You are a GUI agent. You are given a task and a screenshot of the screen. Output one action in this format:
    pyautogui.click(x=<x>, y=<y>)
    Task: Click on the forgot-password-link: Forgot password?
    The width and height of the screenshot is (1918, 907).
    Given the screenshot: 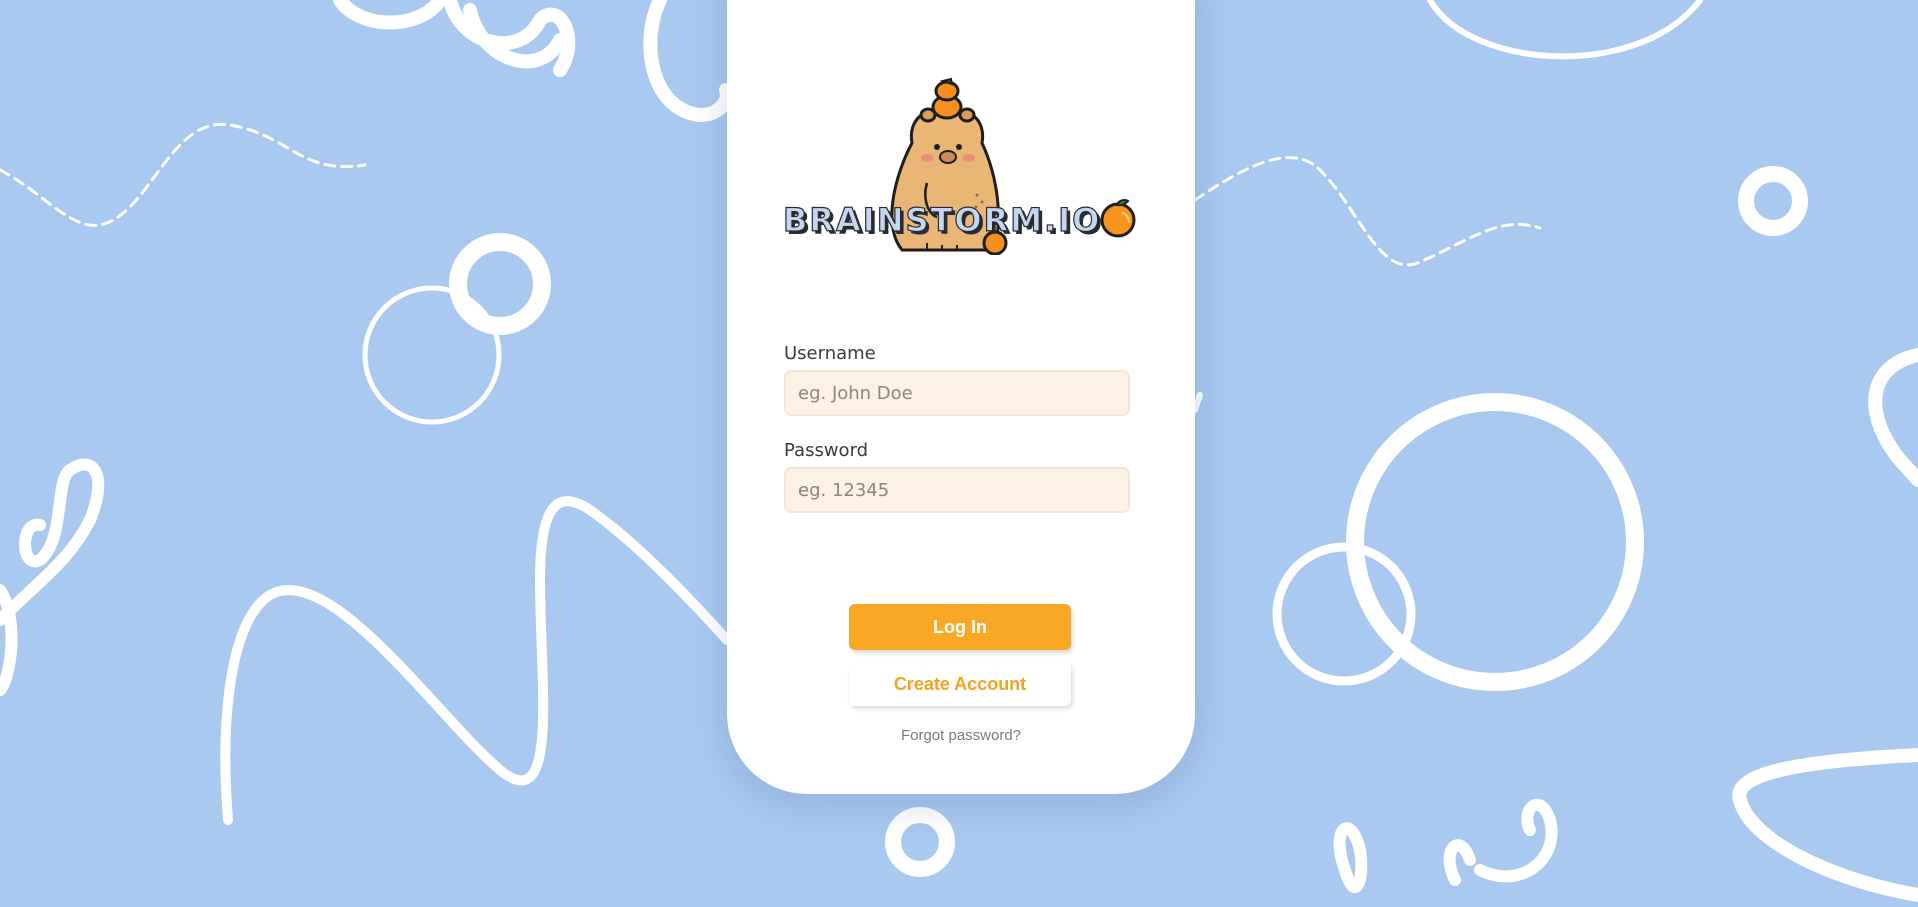 What is the action you would take?
    pyautogui.click(x=961, y=735)
    